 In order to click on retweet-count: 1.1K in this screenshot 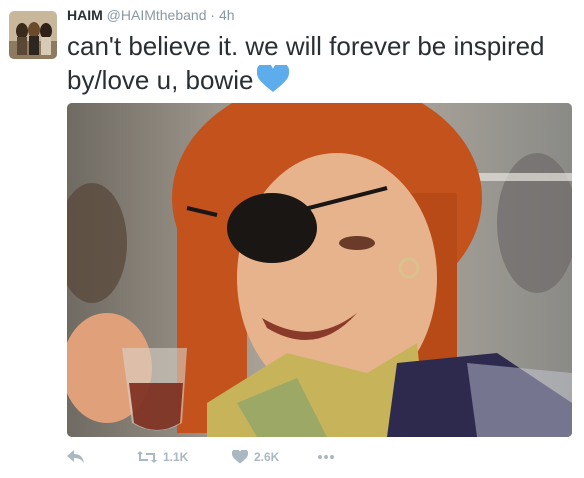, I will do `click(176, 457)`.